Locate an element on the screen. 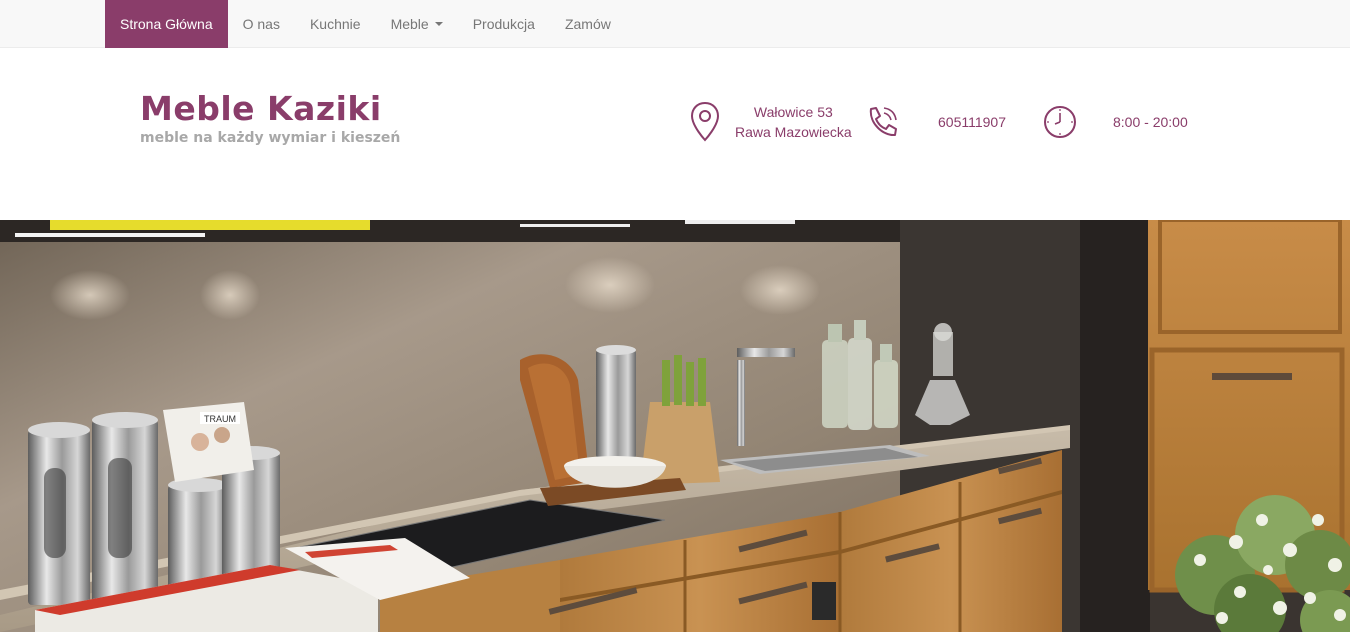 Image resolution: width=1350 pixels, height=632 pixels. catalog-brand-text: TRAUM is located at coordinates (220, 419).